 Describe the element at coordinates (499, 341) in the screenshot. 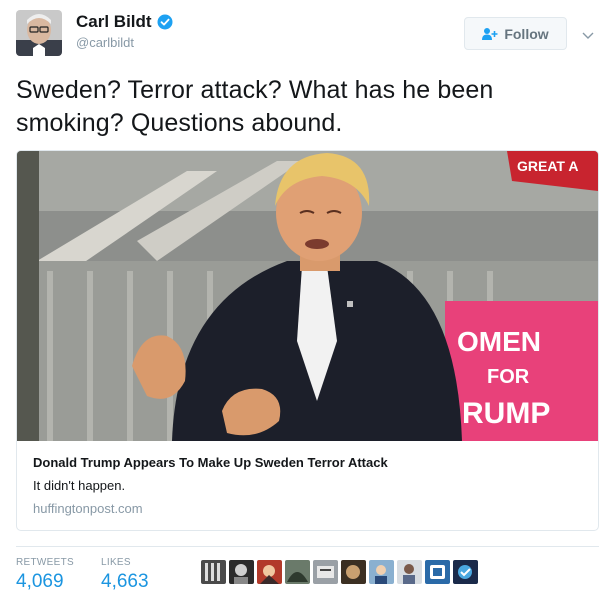

I see `banner-bottom-text-1: OMEN` at that location.